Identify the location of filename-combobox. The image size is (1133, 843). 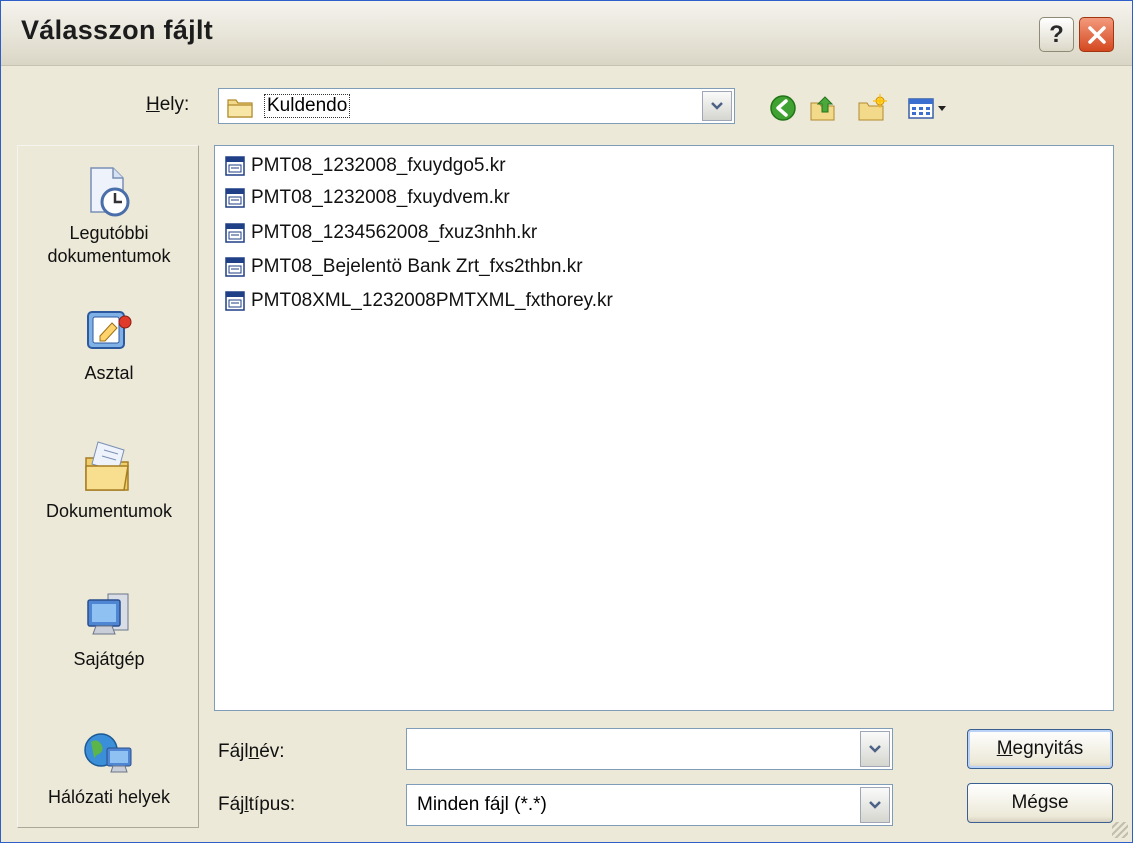
(649, 749).